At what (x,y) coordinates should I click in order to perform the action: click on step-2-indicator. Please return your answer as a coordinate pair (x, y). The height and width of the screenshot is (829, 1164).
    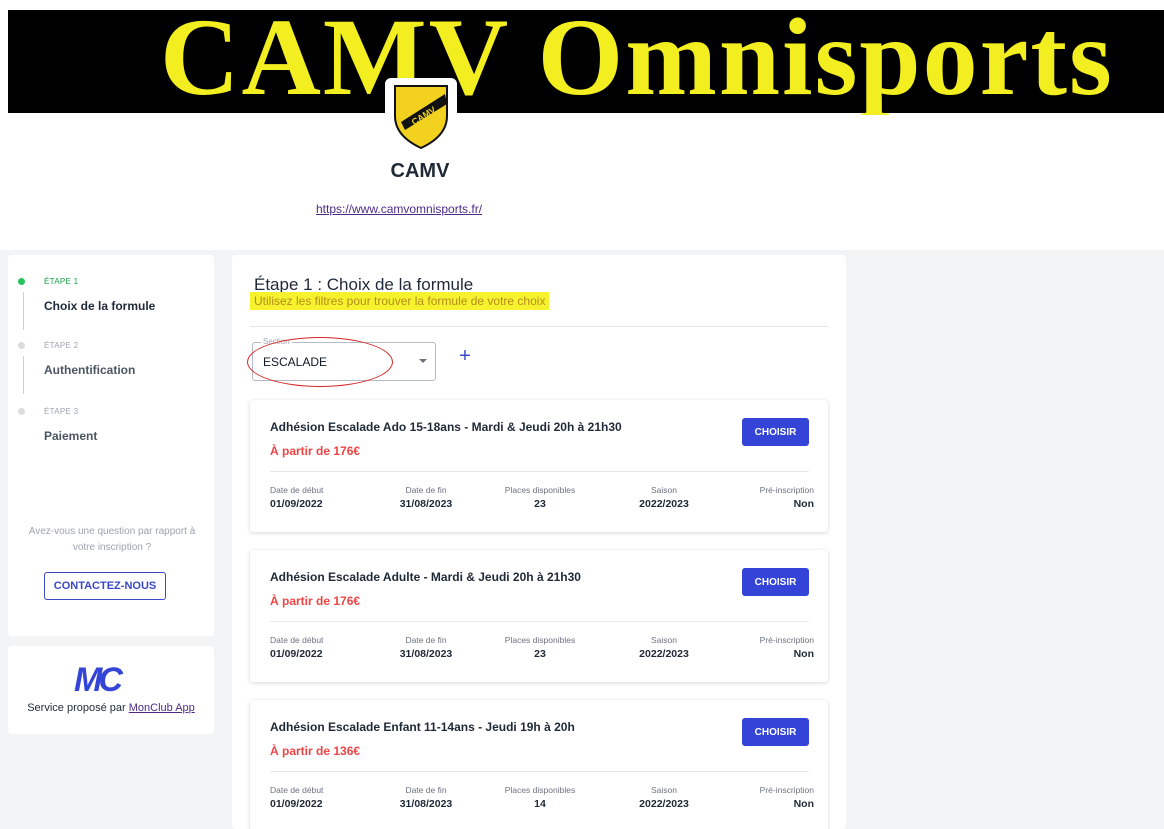
    Looking at the image, I should click on (21, 345).